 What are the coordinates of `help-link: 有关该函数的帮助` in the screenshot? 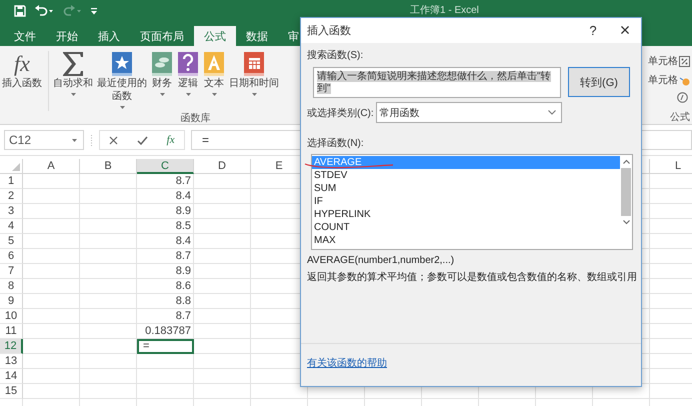 It's located at (471, 363).